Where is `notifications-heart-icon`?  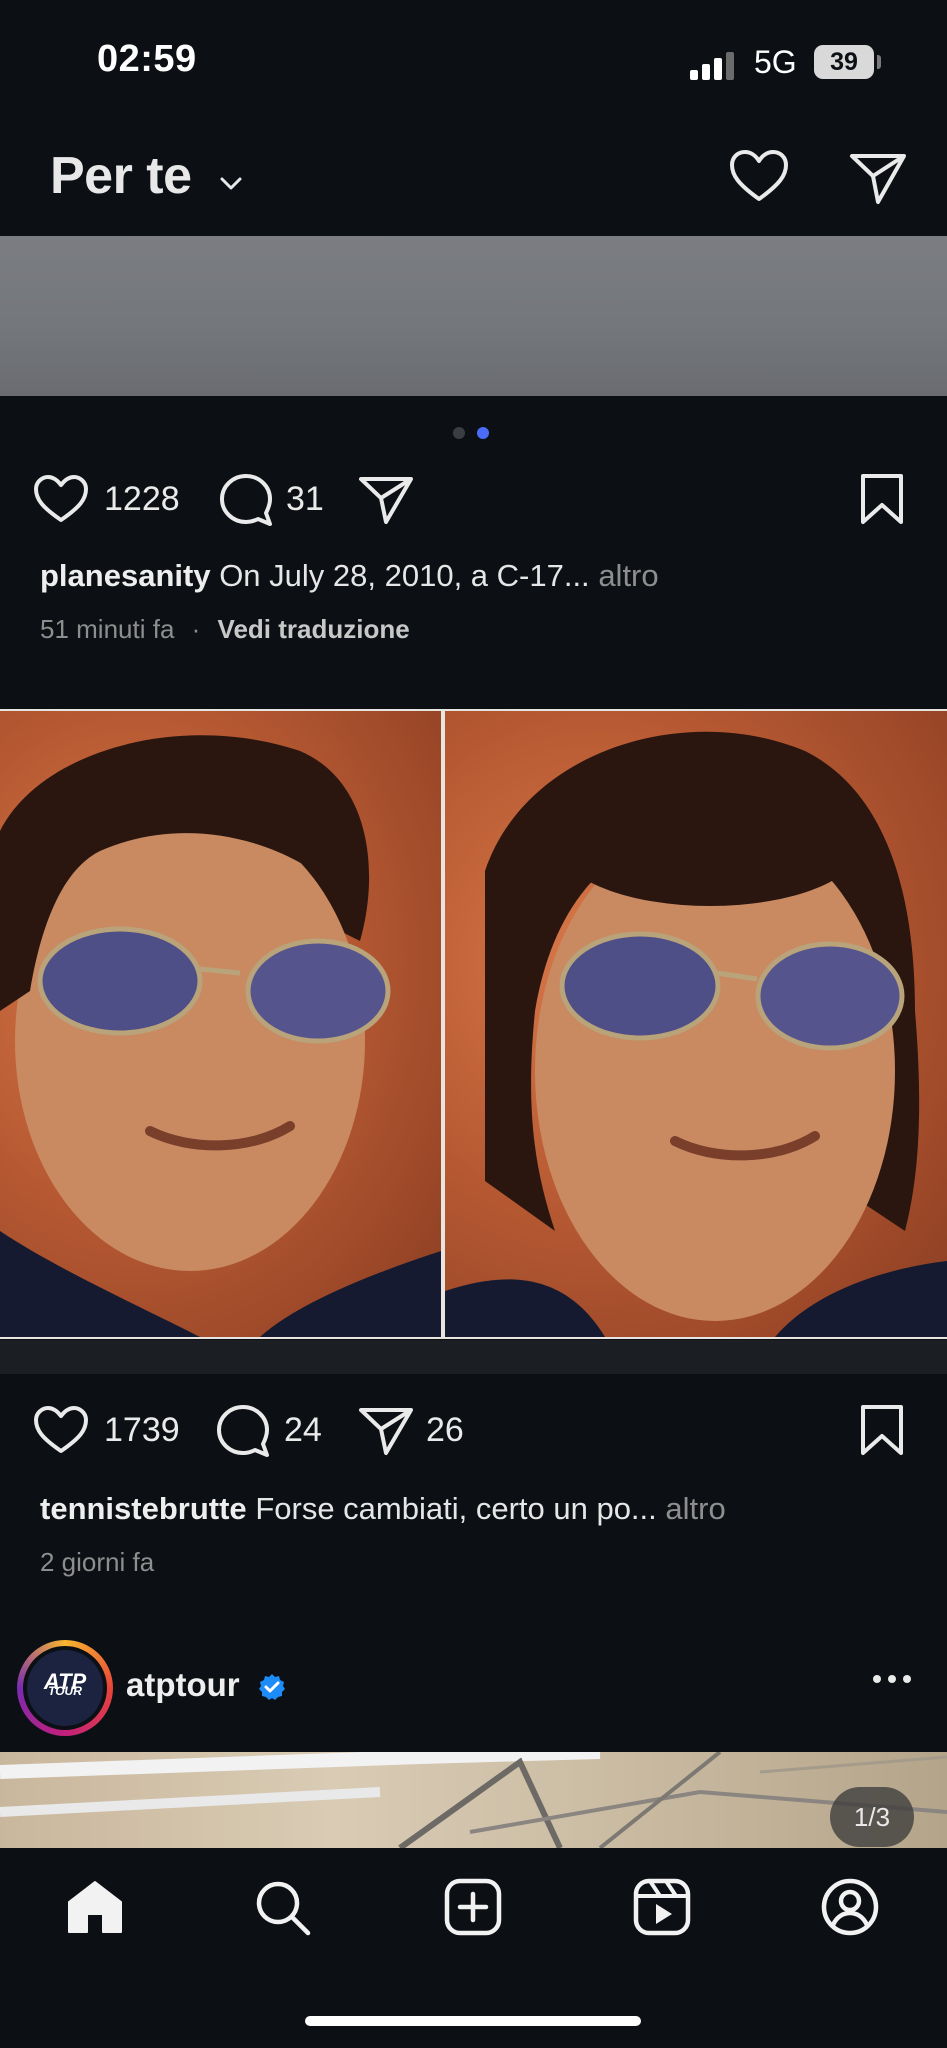
notifications-heart-icon is located at coordinates (759, 176).